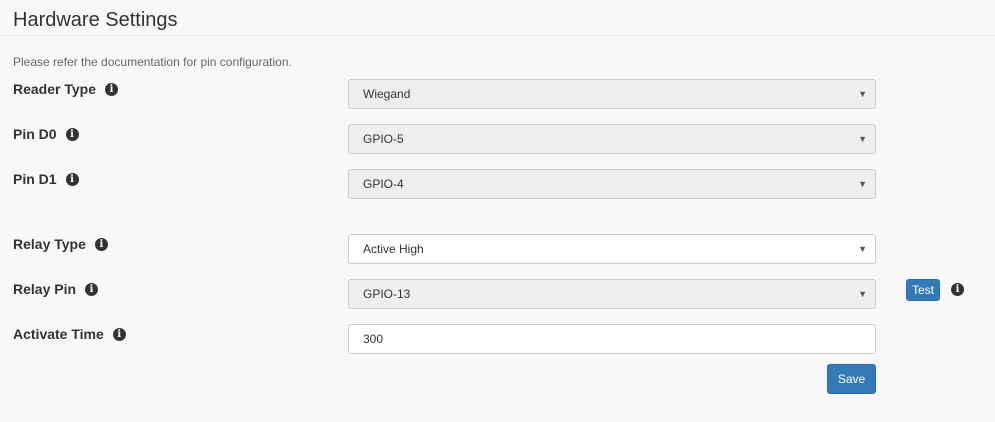  What do you see at coordinates (497, 35) in the screenshot?
I see `title-divider` at bounding box center [497, 35].